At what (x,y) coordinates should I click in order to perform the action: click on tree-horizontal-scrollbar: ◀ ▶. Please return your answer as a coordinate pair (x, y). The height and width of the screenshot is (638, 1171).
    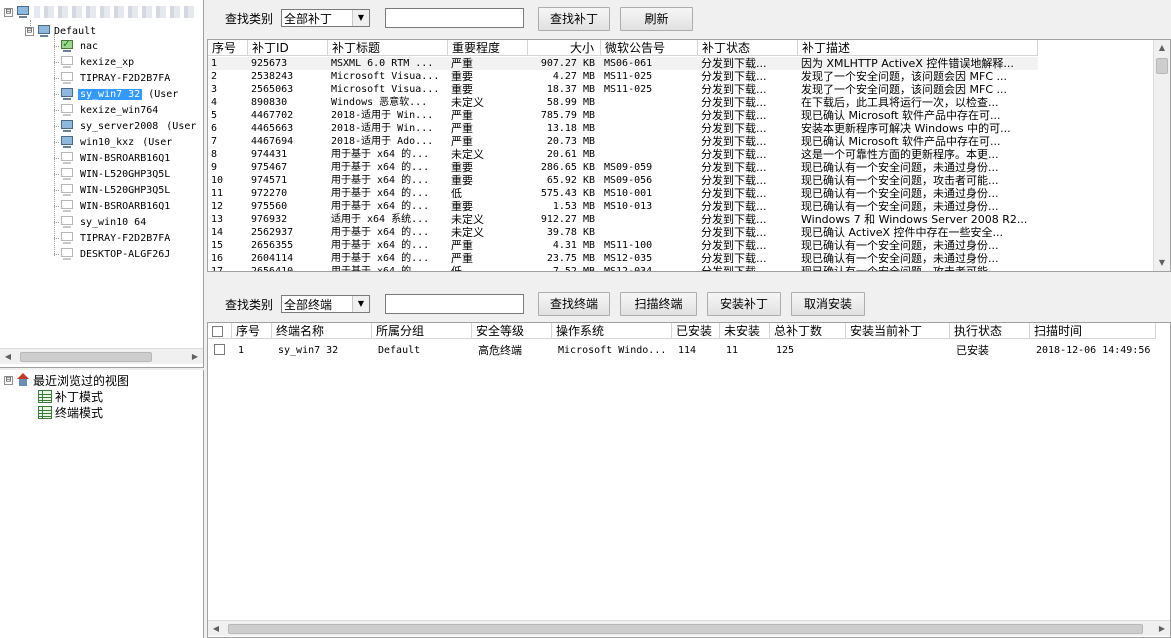
    Looking at the image, I should click on (101, 356).